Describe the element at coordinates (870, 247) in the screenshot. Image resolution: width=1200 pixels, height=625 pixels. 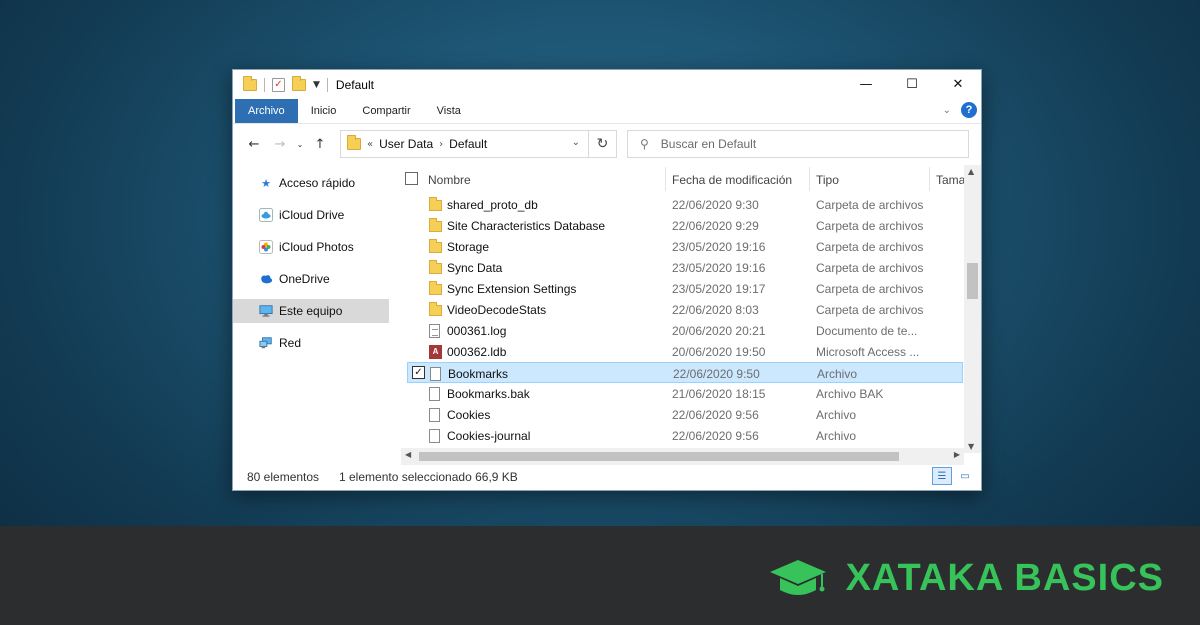
I see `file-type: Carpeta de archivos` at that location.